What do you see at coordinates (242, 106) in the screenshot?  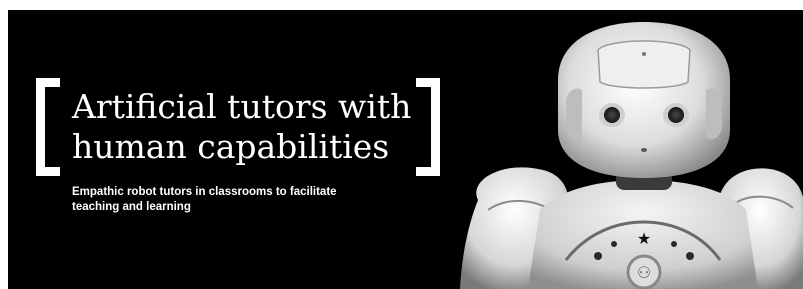 I see `headline-line-1: Artificial tutors with` at bounding box center [242, 106].